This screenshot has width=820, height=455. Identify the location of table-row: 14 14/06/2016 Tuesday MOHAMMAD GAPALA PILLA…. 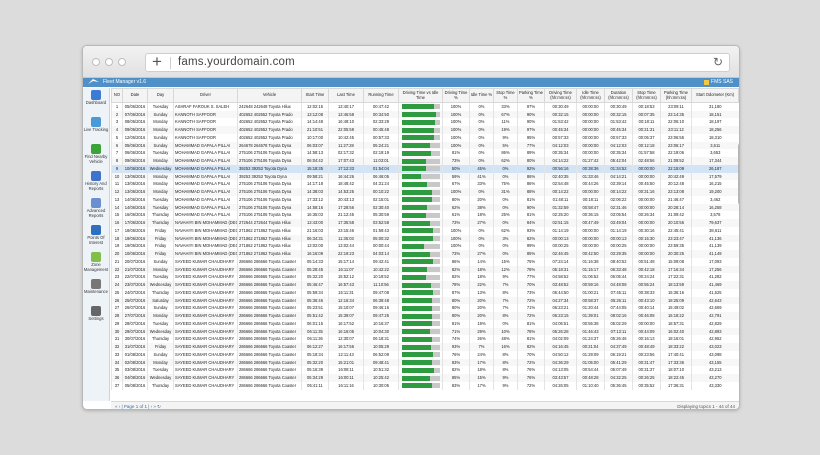
(425, 207).